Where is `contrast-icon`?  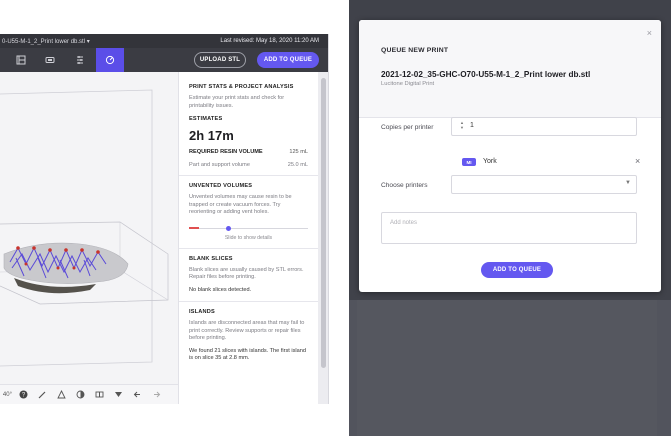
contrast-icon is located at coordinates (80, 394).